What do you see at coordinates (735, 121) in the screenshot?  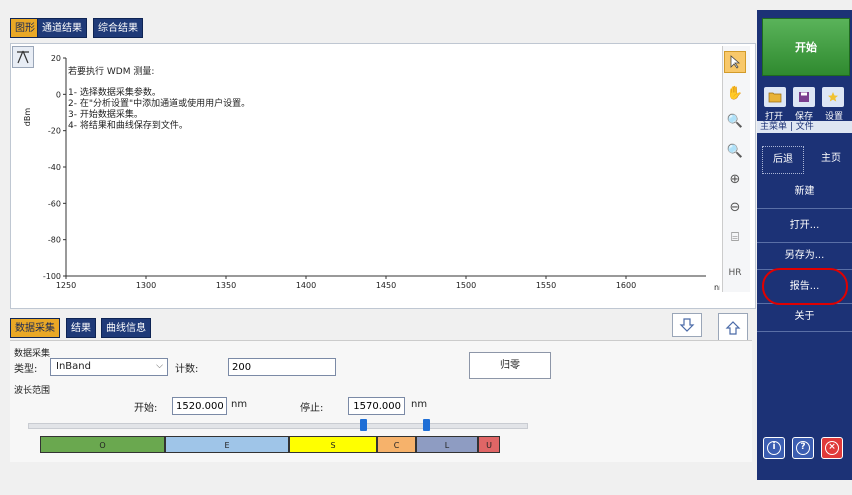 I see `zoom-area-icon: 🔍` at bounding box center [735, 121].